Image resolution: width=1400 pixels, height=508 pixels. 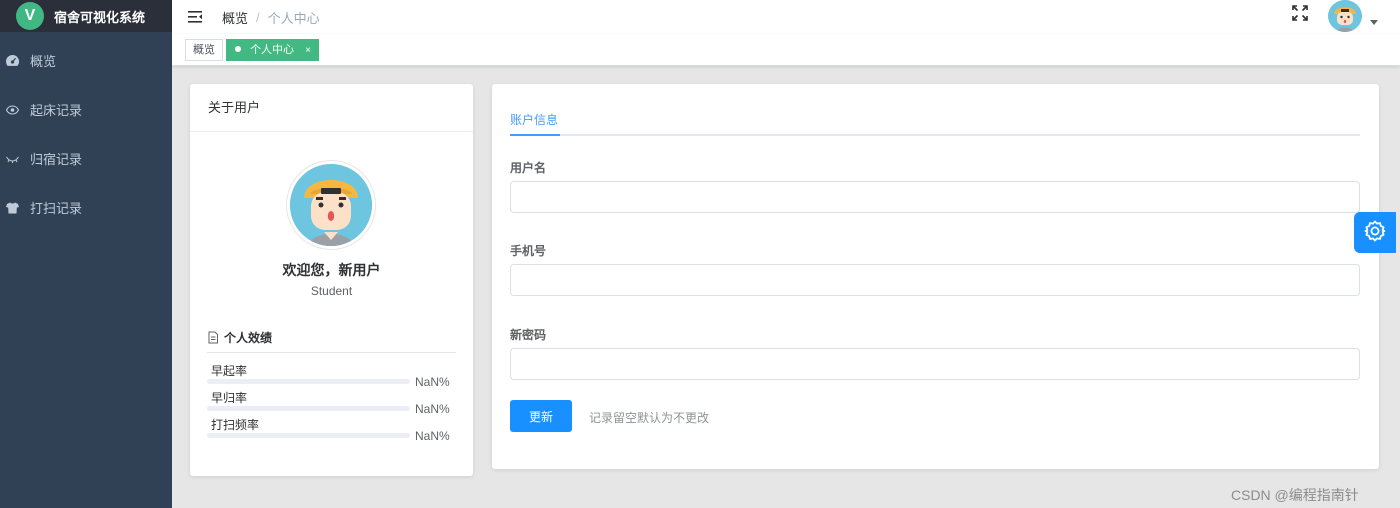 I want to click on sidebar-item-label: 归宿记录, so click(x=56, y=159).